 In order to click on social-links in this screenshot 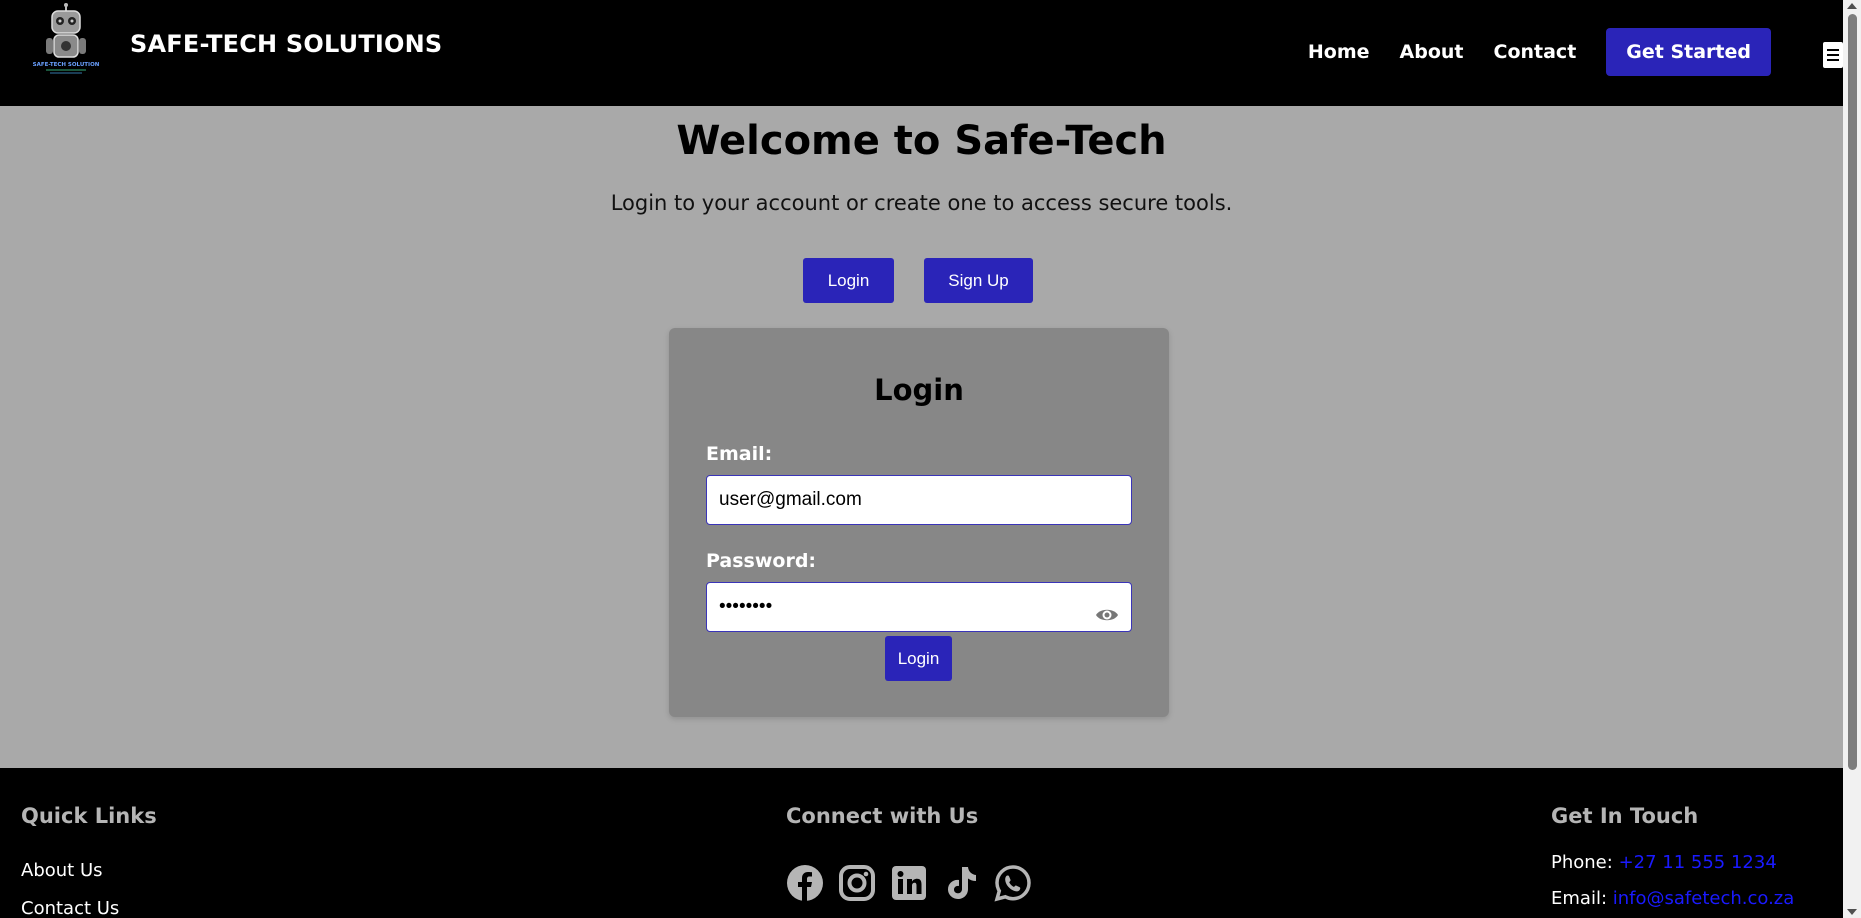, I will do `click(909, 883)`.